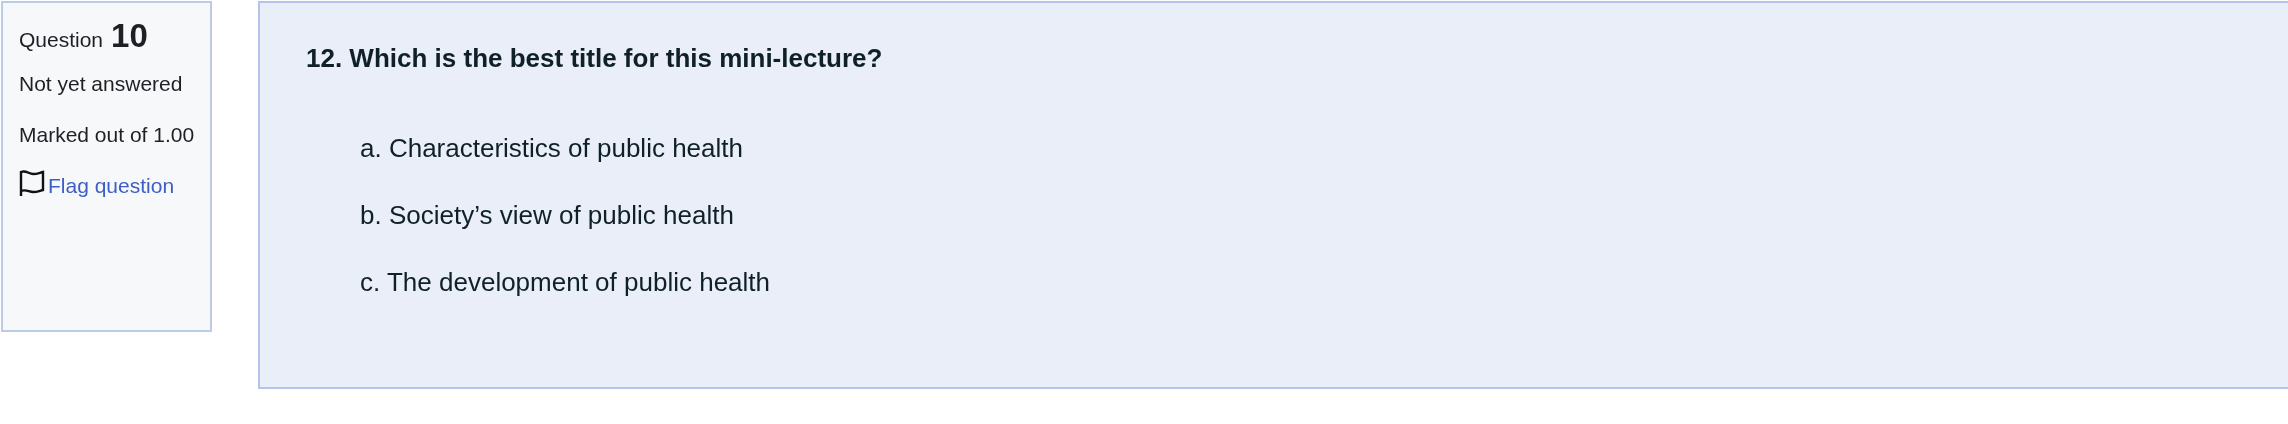  What do you see at coordinates (129, 36) in the screenshot?
I see `question-number: 10` at bounding box center [129, 36].